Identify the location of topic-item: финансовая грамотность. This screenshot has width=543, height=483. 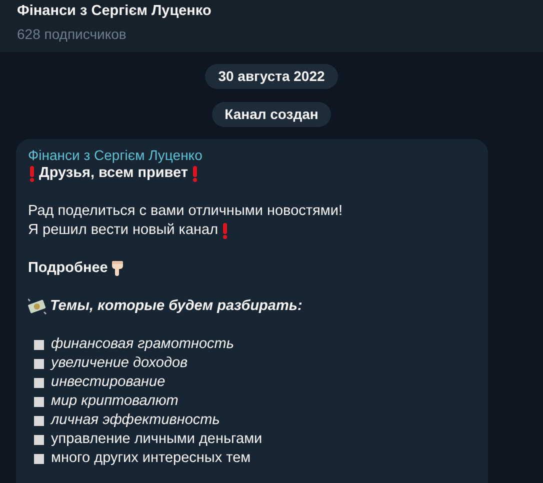
(142, 344).